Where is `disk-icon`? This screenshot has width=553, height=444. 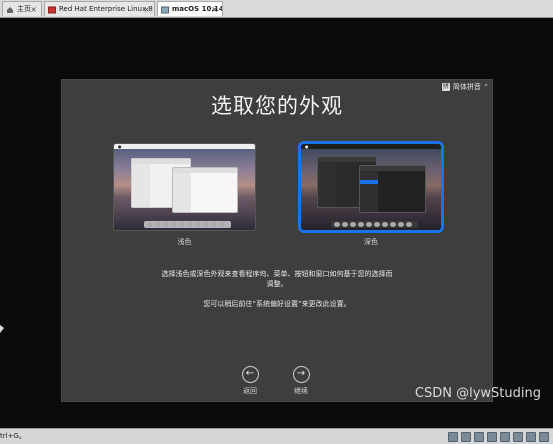
disk-icon is located at coordinates (453, 437).